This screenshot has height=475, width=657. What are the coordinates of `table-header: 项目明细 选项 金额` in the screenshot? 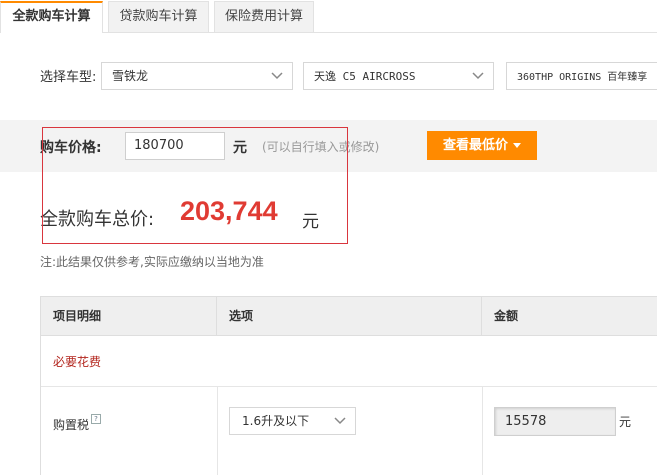 It's located at (349, 316).